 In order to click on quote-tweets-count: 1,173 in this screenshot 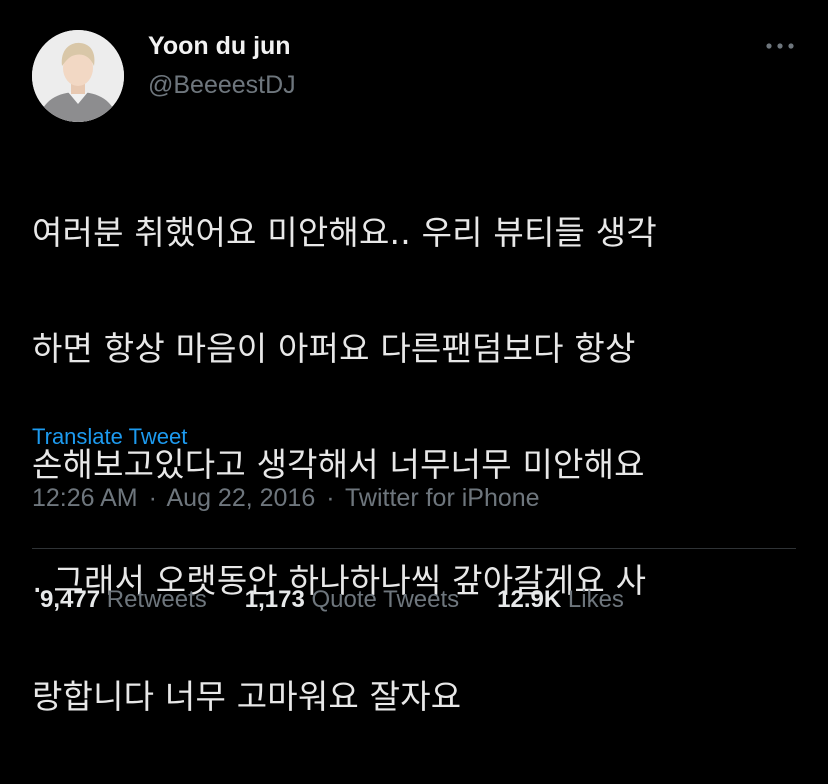, I will do `click(274, 599)`.